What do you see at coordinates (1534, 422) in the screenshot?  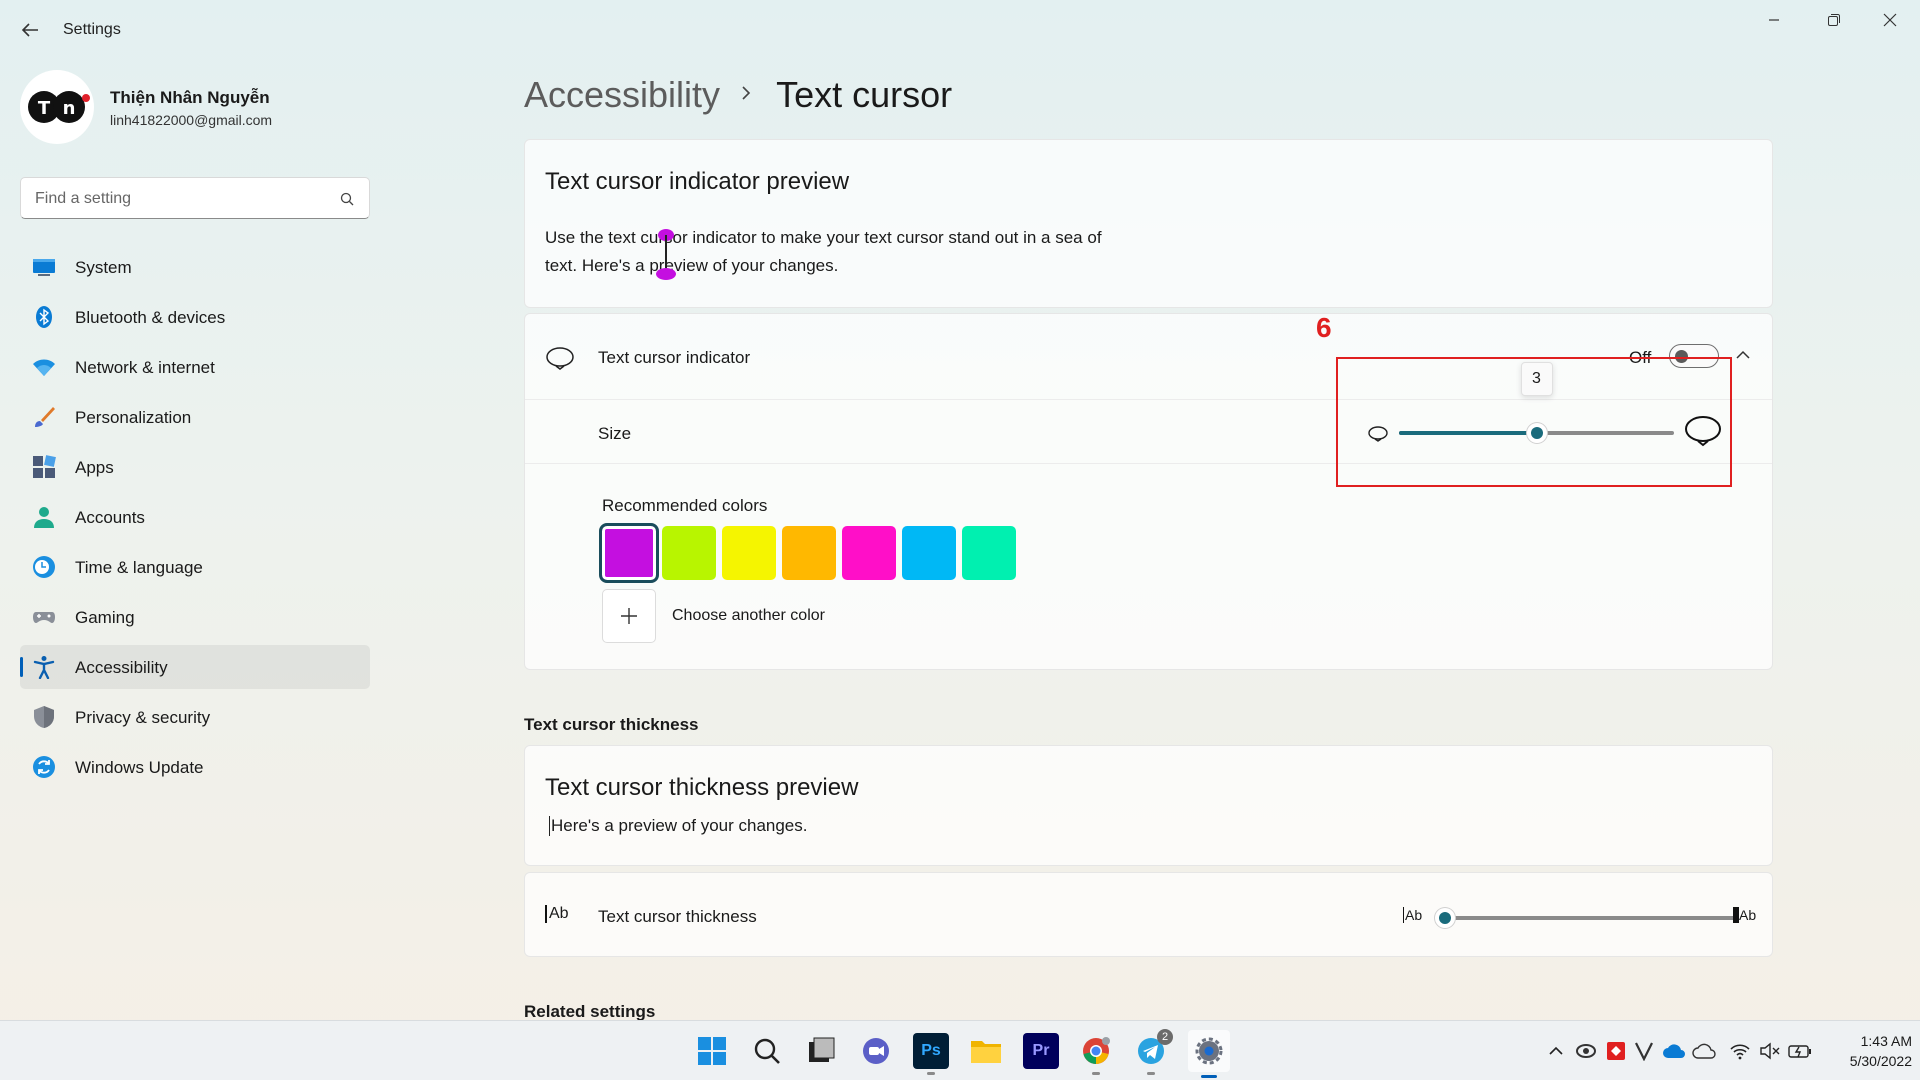 I see `annotation-highlight-box` at bounding box center [1534, 422].